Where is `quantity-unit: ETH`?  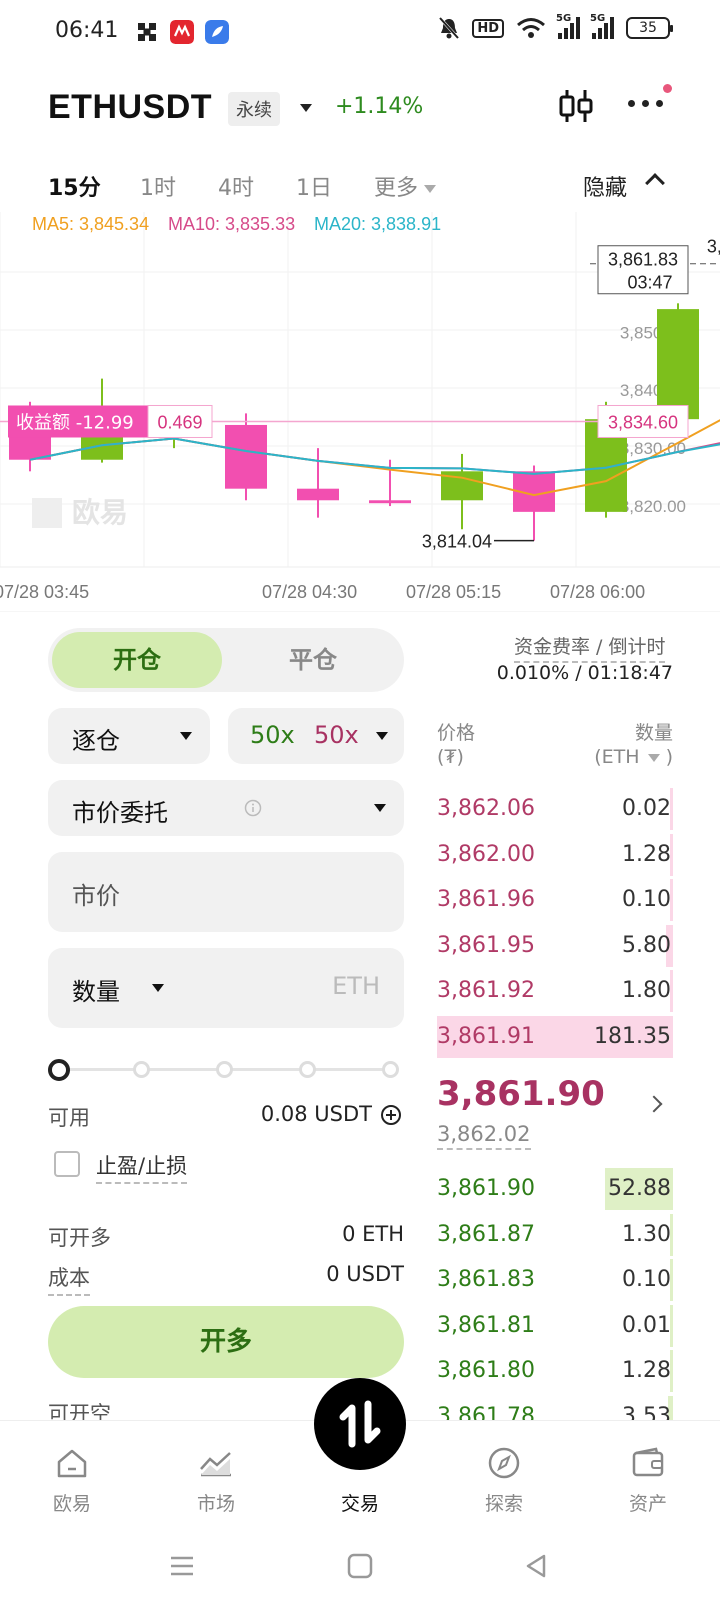 quantity-unit: ETH is located at coordinates (356, 986).